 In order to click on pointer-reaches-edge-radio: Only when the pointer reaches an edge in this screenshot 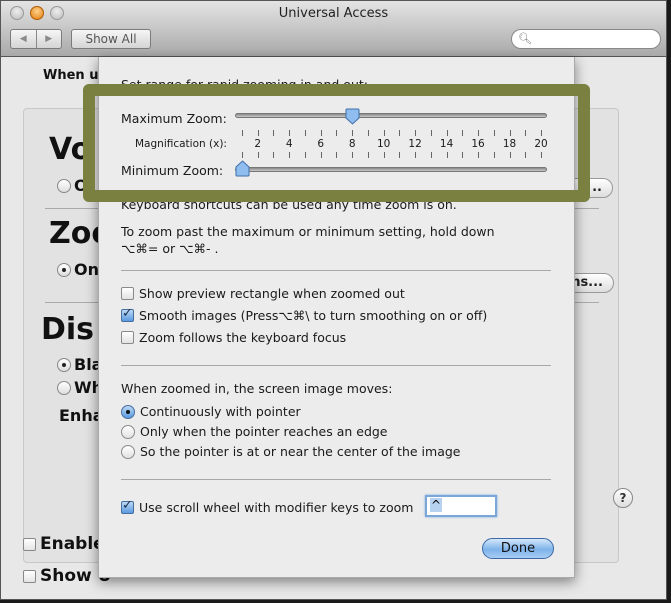, I will do `click(254, 431)`.